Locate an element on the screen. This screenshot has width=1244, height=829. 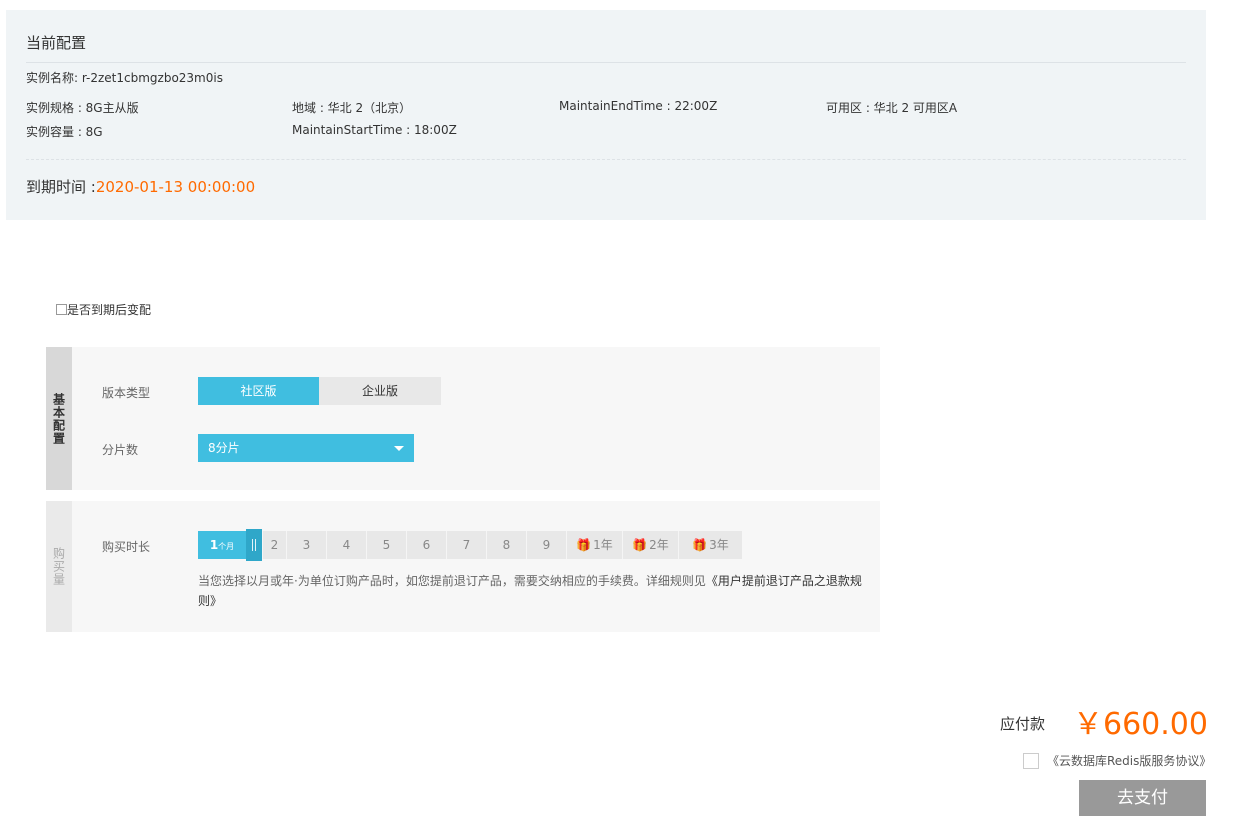
amount-due-label: 应付款 is located at coordinates (1023, 724).